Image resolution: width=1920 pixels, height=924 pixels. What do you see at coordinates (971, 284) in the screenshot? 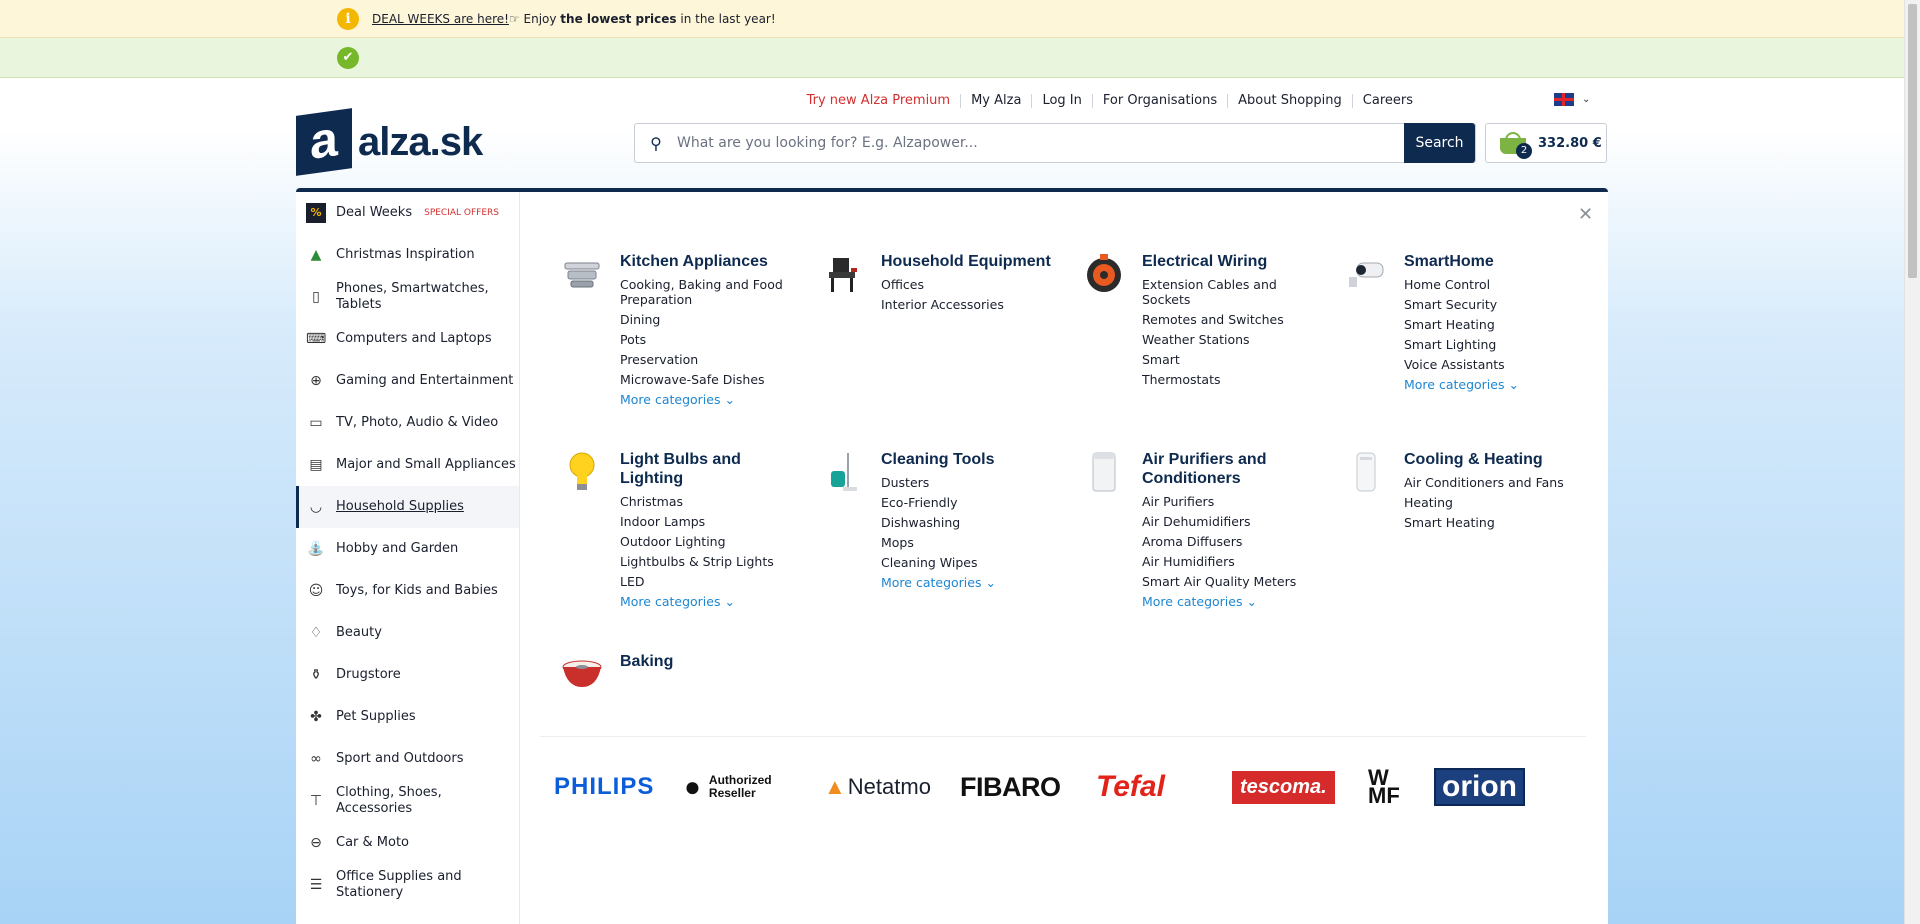
I see `subcategory-link: Offices` at bounding box center [971, 284].